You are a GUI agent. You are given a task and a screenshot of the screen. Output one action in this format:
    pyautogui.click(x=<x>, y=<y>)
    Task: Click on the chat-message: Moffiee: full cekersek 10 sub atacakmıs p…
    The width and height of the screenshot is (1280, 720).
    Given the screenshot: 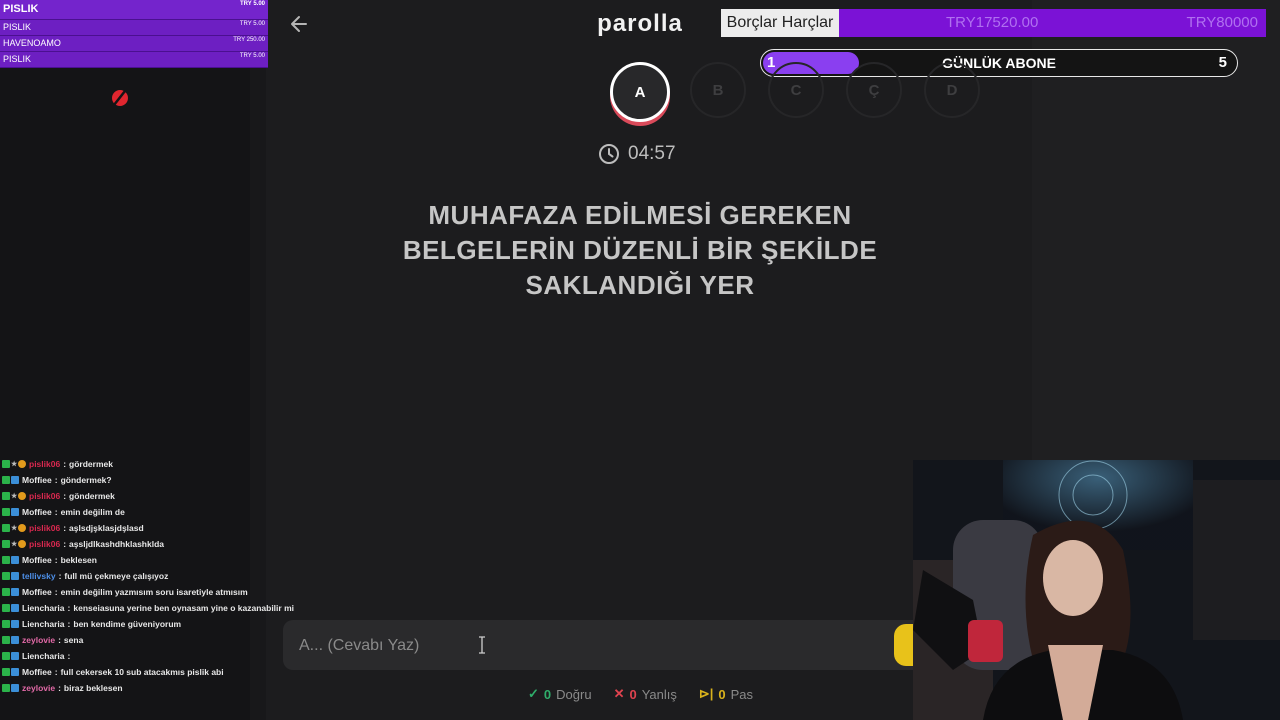 What is the action you would take?
    pyautogui.click(x=152, y=672)
    